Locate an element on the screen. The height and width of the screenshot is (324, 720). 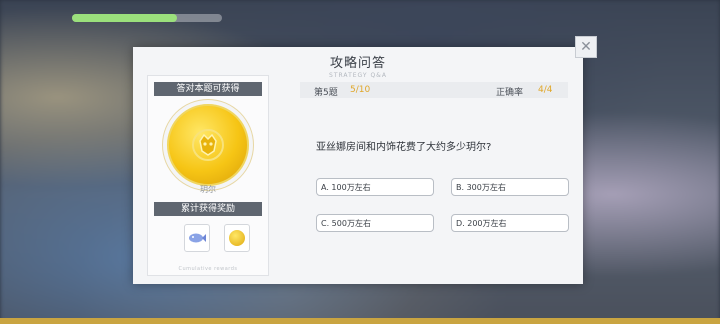
bottom-accent-bar is located at coordinates (360, 321).